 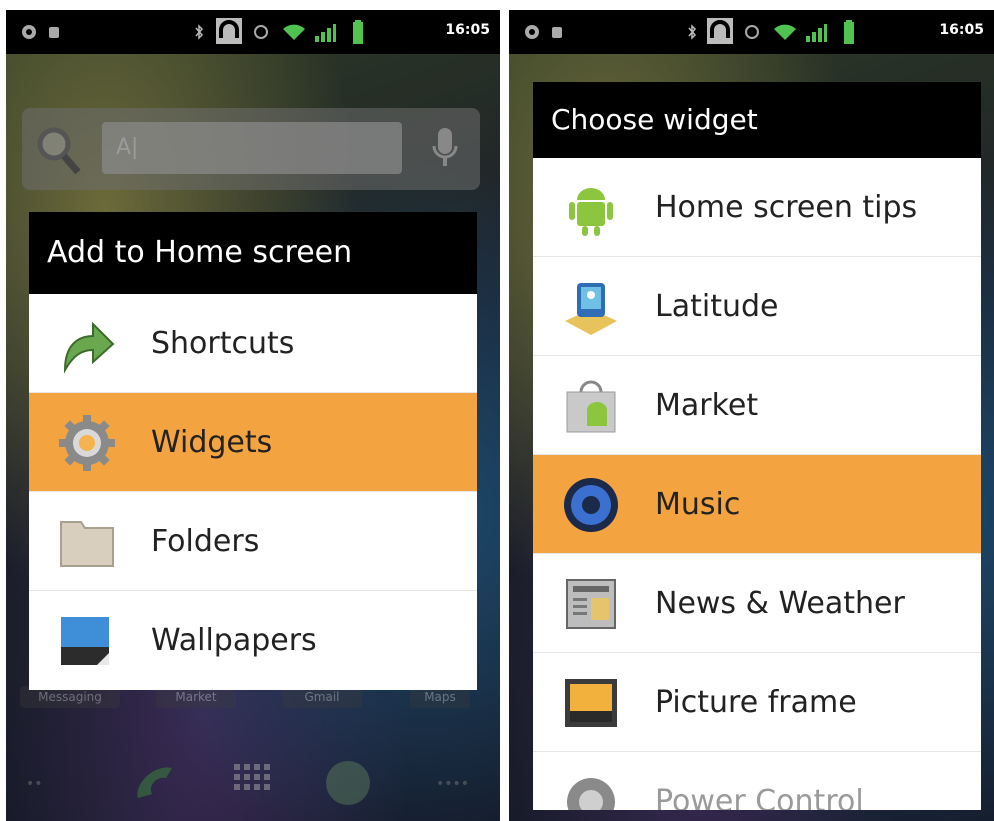 What do you see at coordinates (757, 504) in the screenshot?
I see `widget-item-music: Music` at bounding box center [757, 504].